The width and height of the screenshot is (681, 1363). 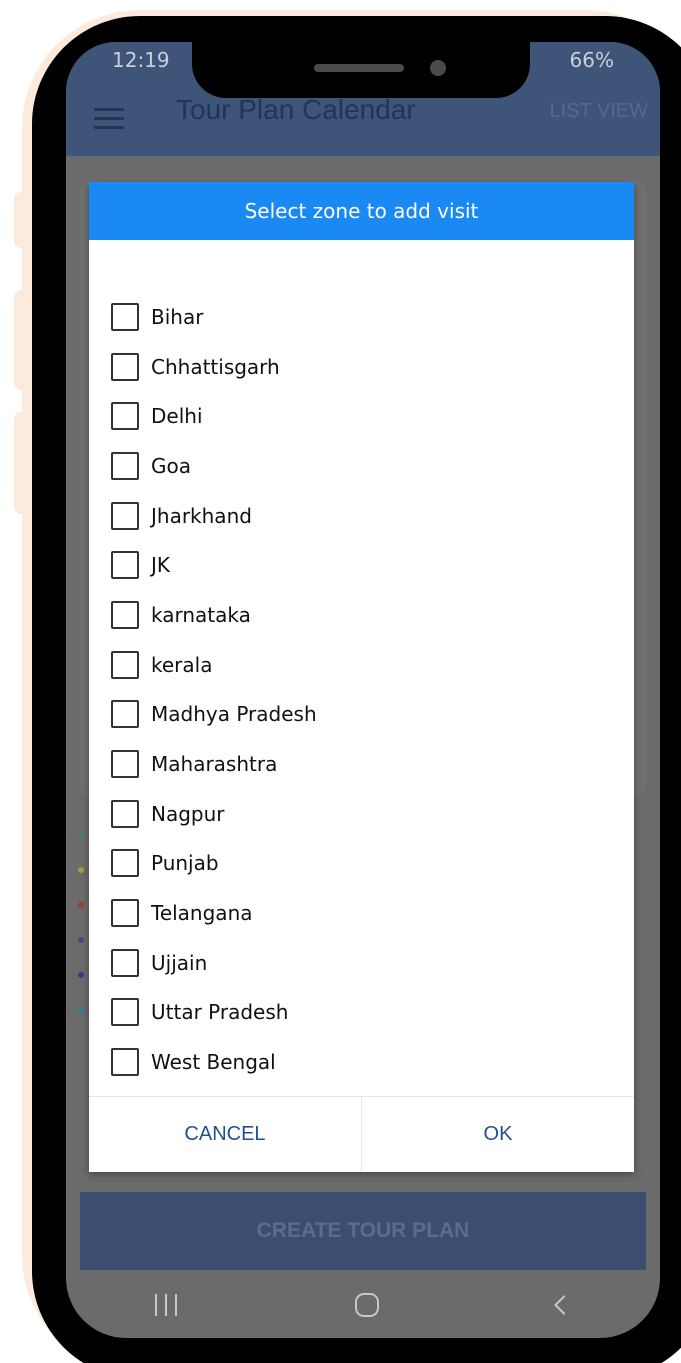 I want to click on zone-item: Delhi, so click(x=361, y=416).